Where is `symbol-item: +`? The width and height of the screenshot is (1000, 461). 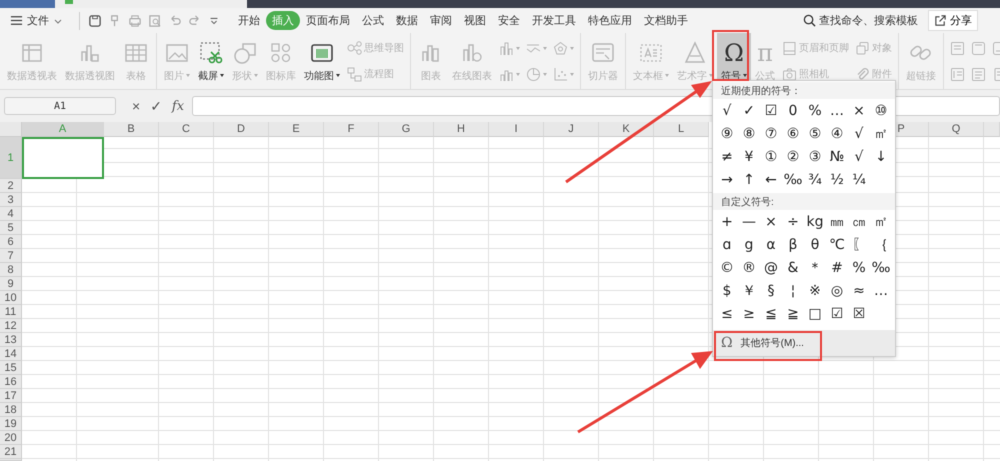
symbol-item: + is located at coordinates (727, 221).